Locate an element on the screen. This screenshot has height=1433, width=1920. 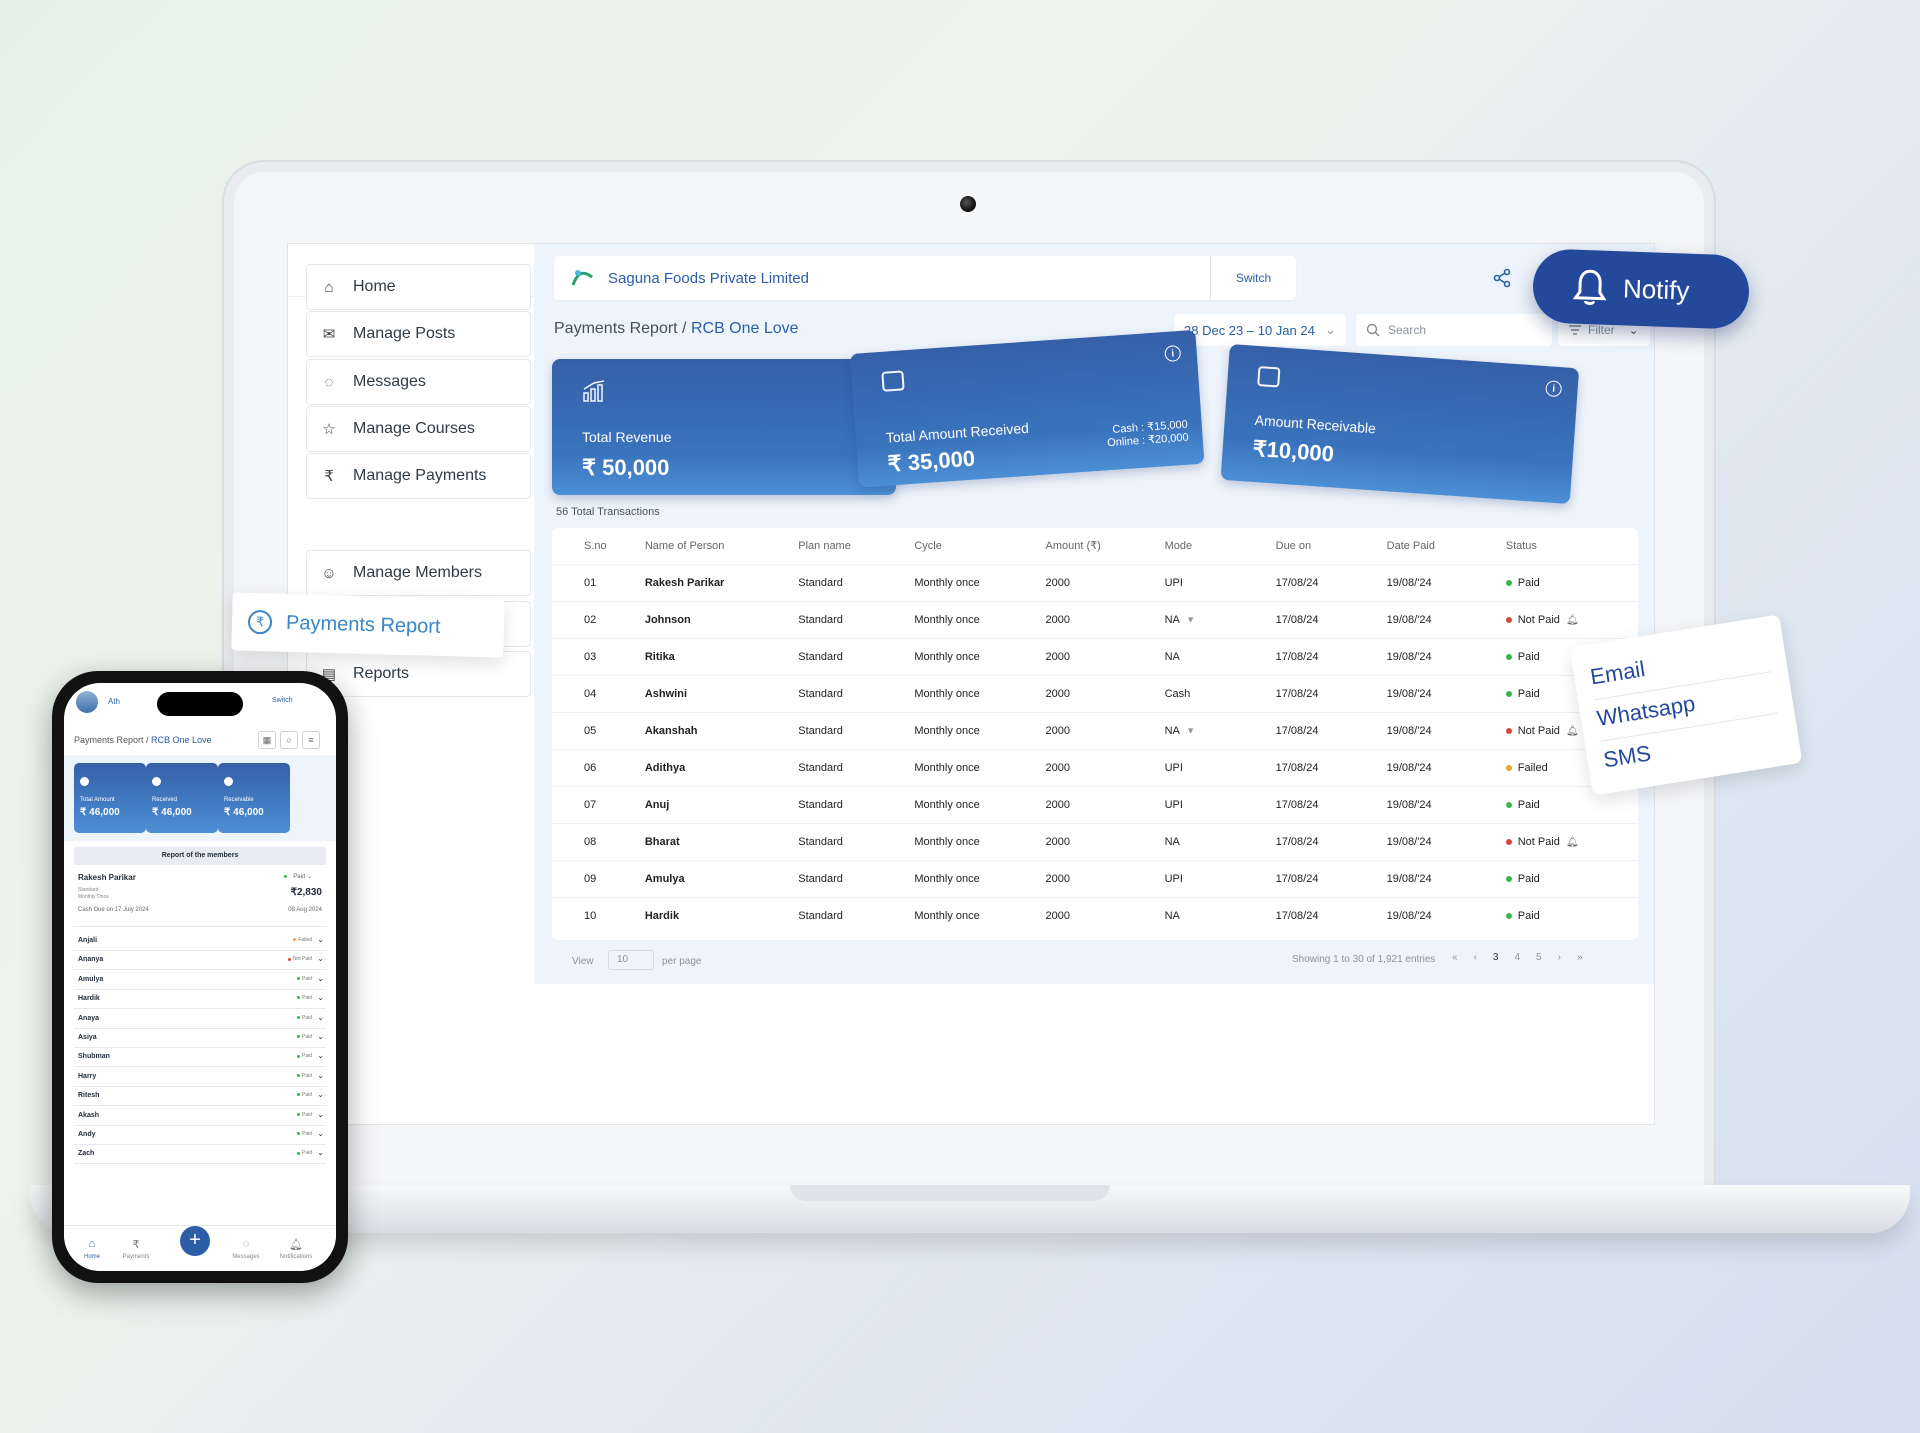
amount-receivable-card: i Amount Receivable ₹10,000 is located at coordinates (1400, 424).